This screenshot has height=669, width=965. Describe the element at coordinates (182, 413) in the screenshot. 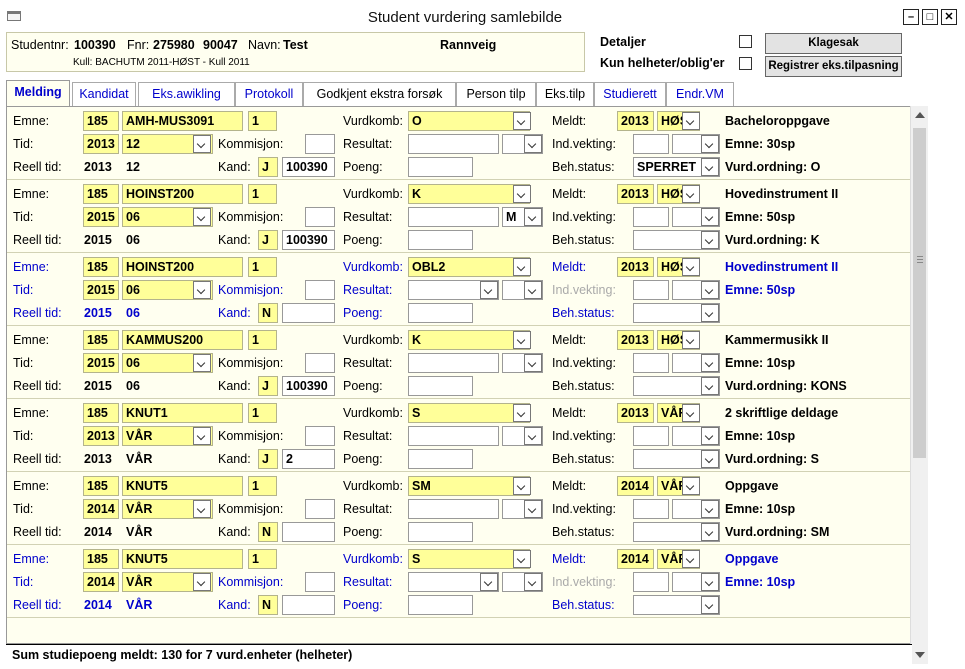

I see `emne-kode-field: KNUT1` at that location.